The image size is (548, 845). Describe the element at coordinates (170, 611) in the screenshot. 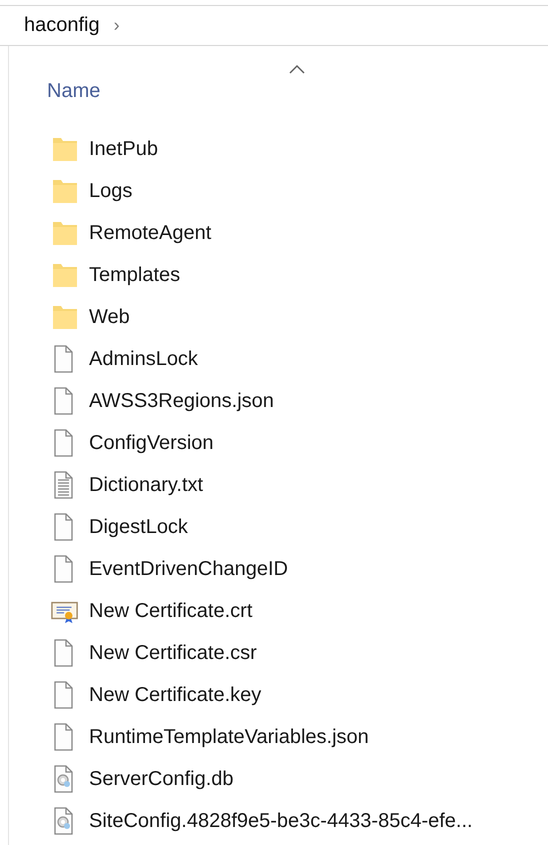

I see `file-name: New Certificate.crt` at that location.